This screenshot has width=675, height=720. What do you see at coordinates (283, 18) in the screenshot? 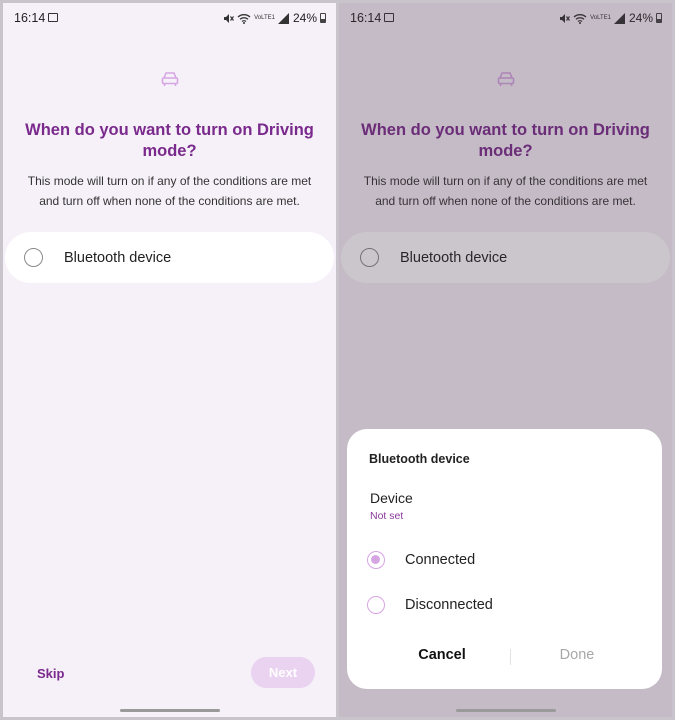
I see `signal-icon` at bounding box center [283, 18].